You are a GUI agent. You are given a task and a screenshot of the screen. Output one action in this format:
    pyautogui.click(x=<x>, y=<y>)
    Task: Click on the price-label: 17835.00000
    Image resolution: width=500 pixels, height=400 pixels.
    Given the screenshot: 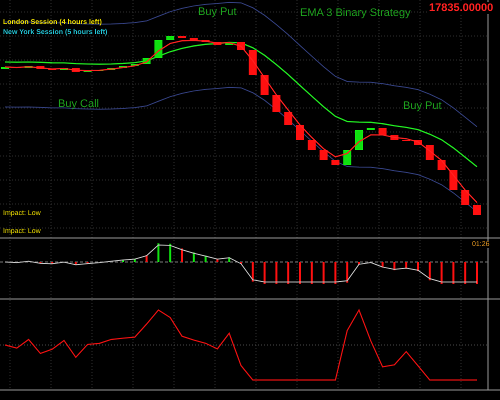 What is the action you would take?
    pyautogui.click(x=461, y=8)
    